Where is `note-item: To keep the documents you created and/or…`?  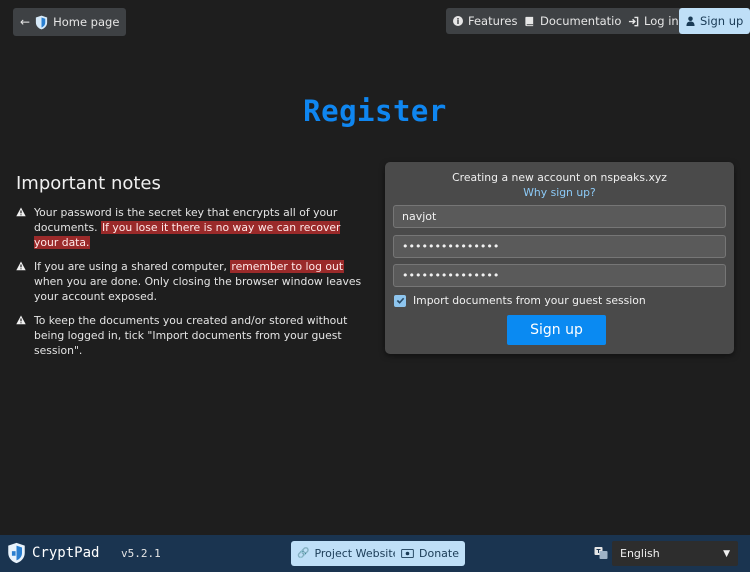 note-item: To keep the documents you created and/or… is located at coordinates (192, 335).